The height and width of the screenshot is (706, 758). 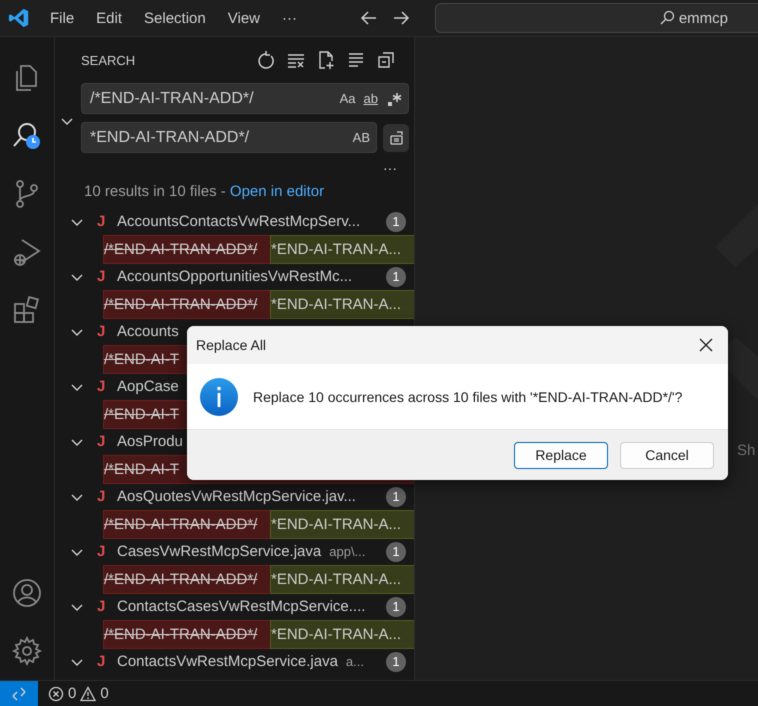 What do you see at coordinates (277, 191) in the screenshot?
I see `open-in-editor-link: Open in editor` at bounding box center [277, 191].